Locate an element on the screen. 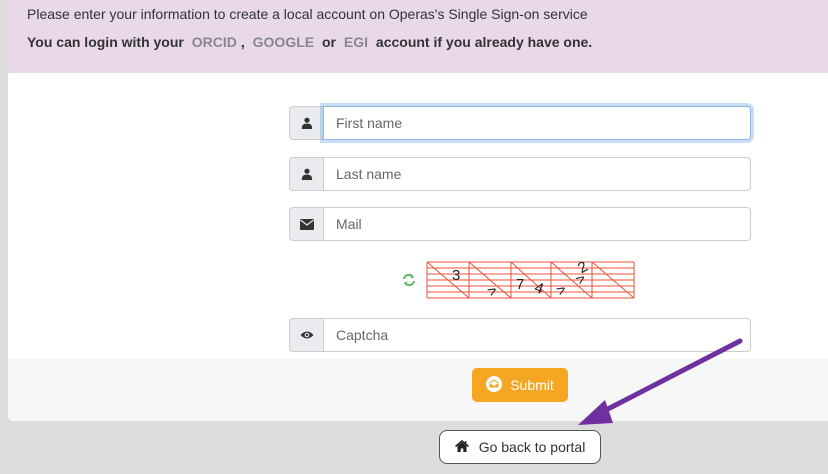  first-name-group is located at coordinates (520, 123).